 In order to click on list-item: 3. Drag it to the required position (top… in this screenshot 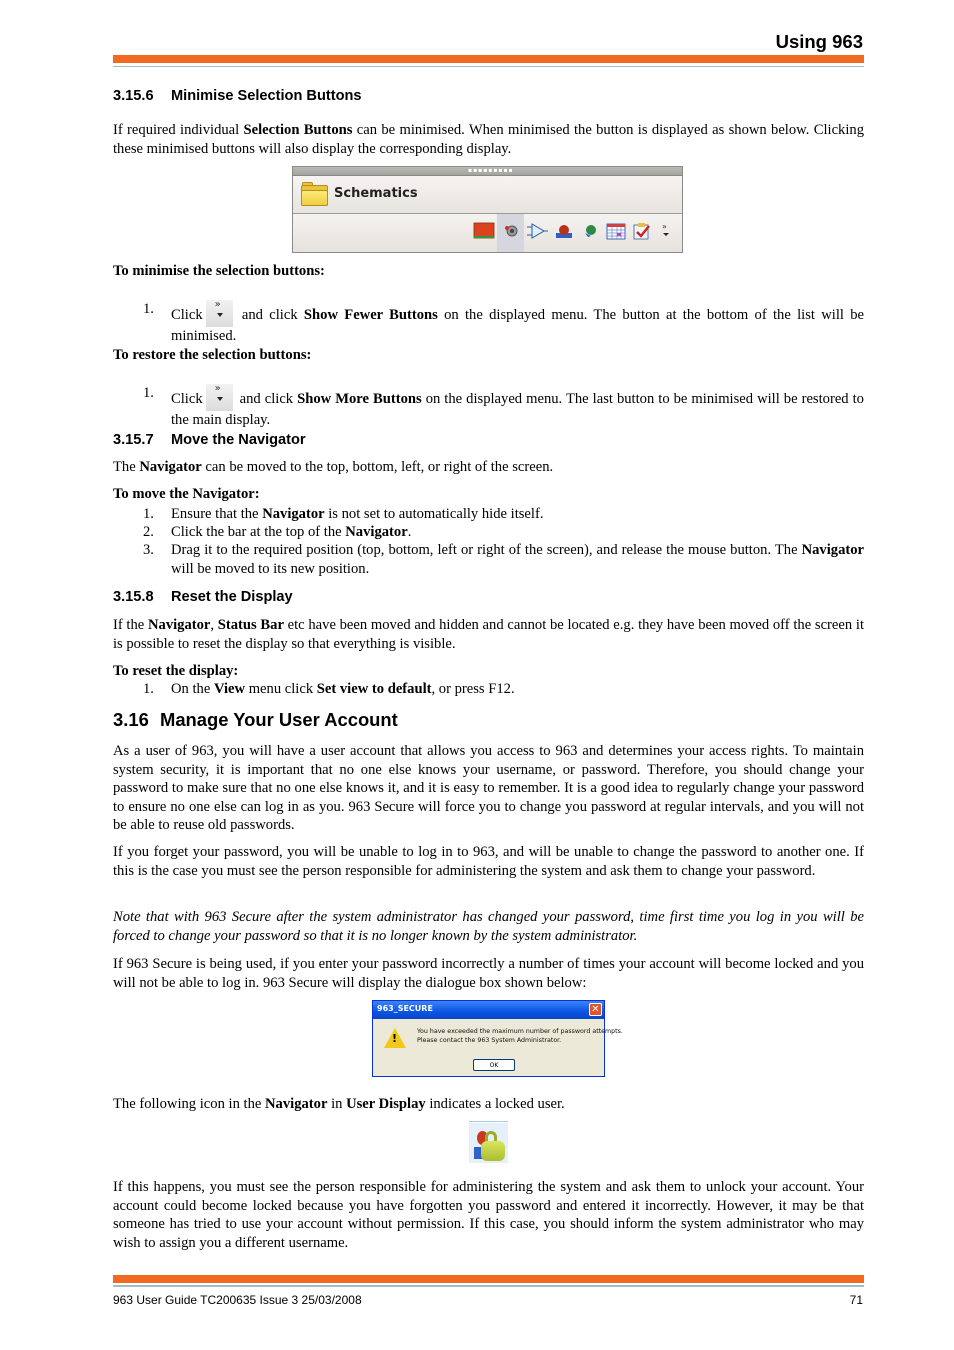, I will do `click(503, 559)`.